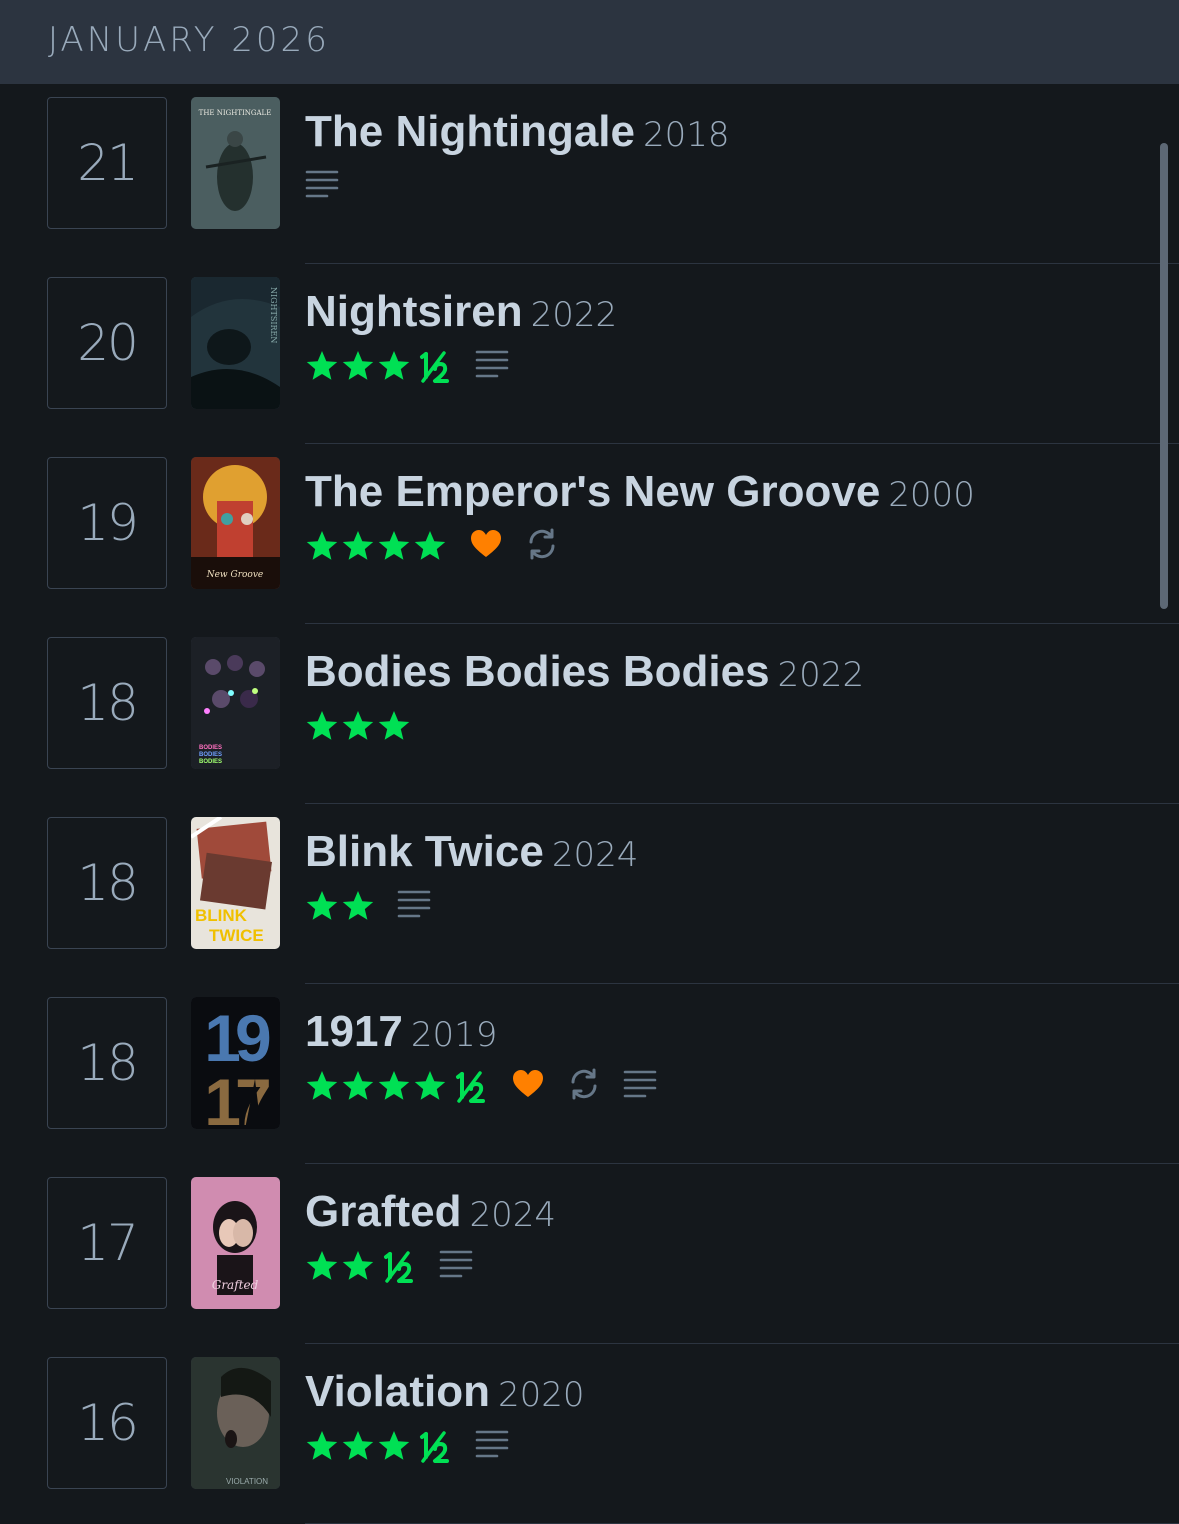 The width and height of the screenshot is (1179, 1524). I want to click on title-line: Bodies Bodies Bodies 2022, so click(584, 672).